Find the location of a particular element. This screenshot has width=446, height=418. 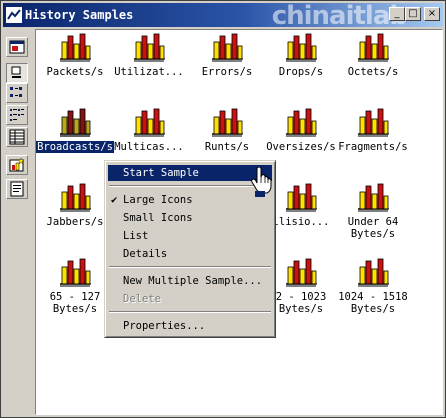

sample-item: Oversizes/s is located at coordinates (301, 130).